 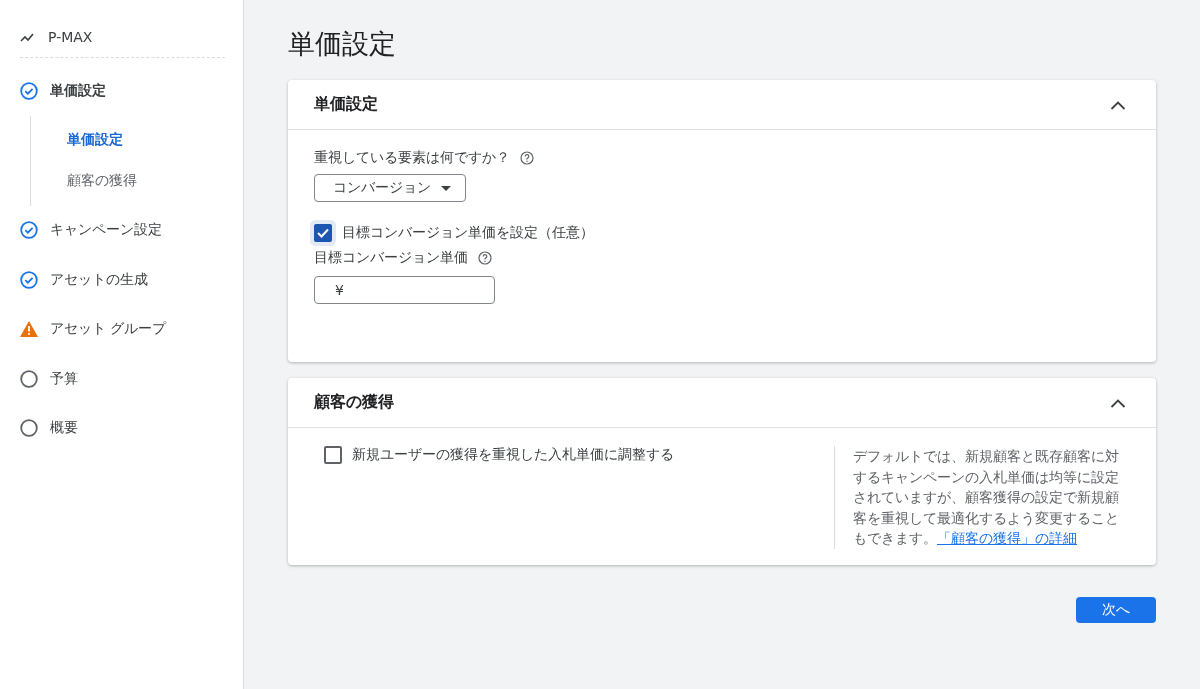 I want to click on sidebar-item: 予算, so click(x=122, y=379).